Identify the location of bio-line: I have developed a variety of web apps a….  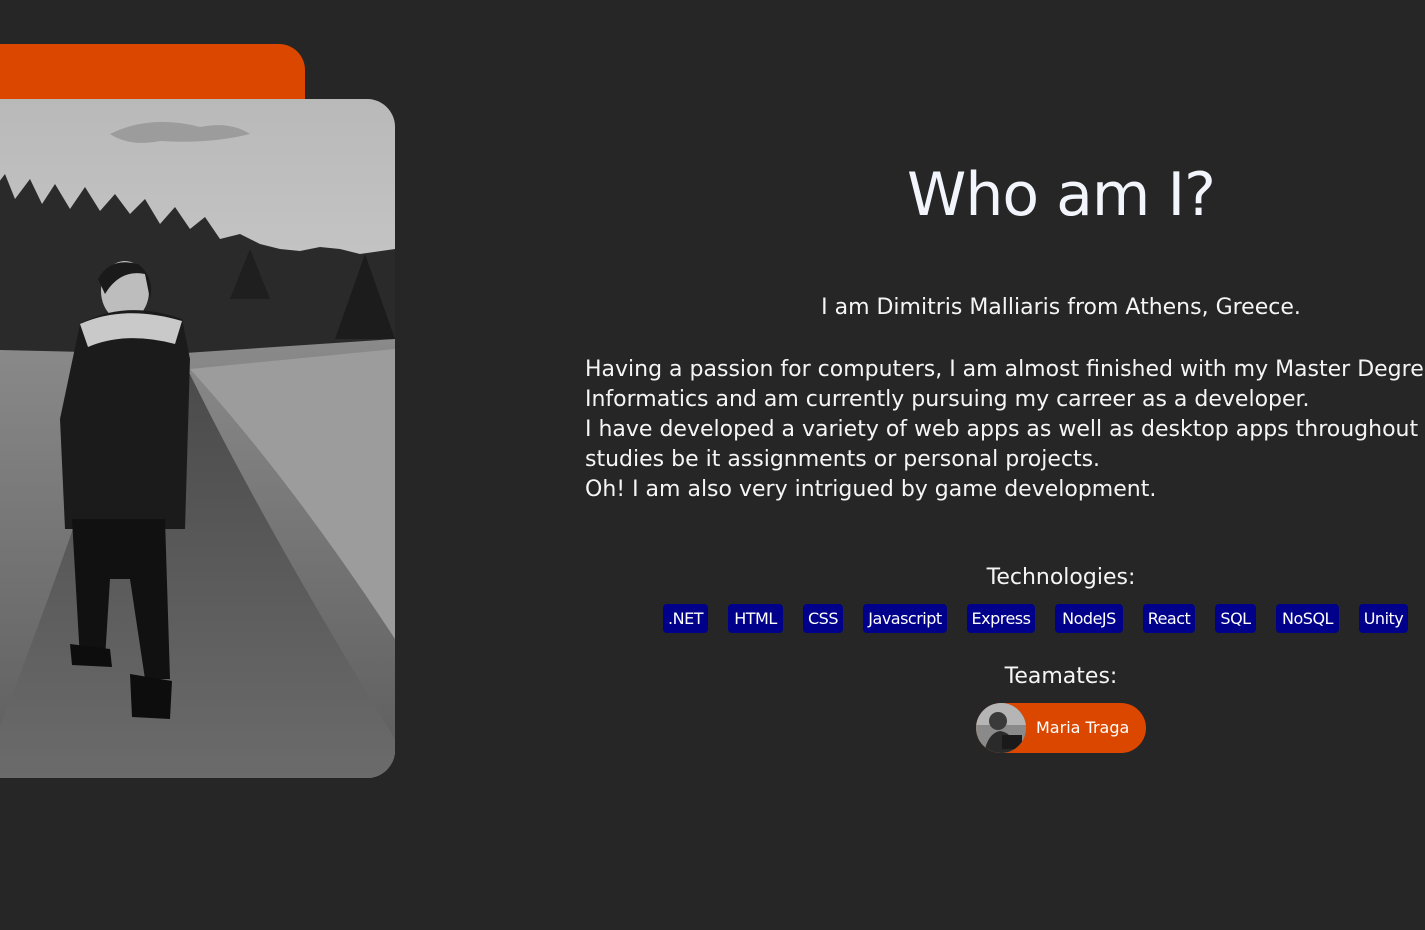
(1005, 429).